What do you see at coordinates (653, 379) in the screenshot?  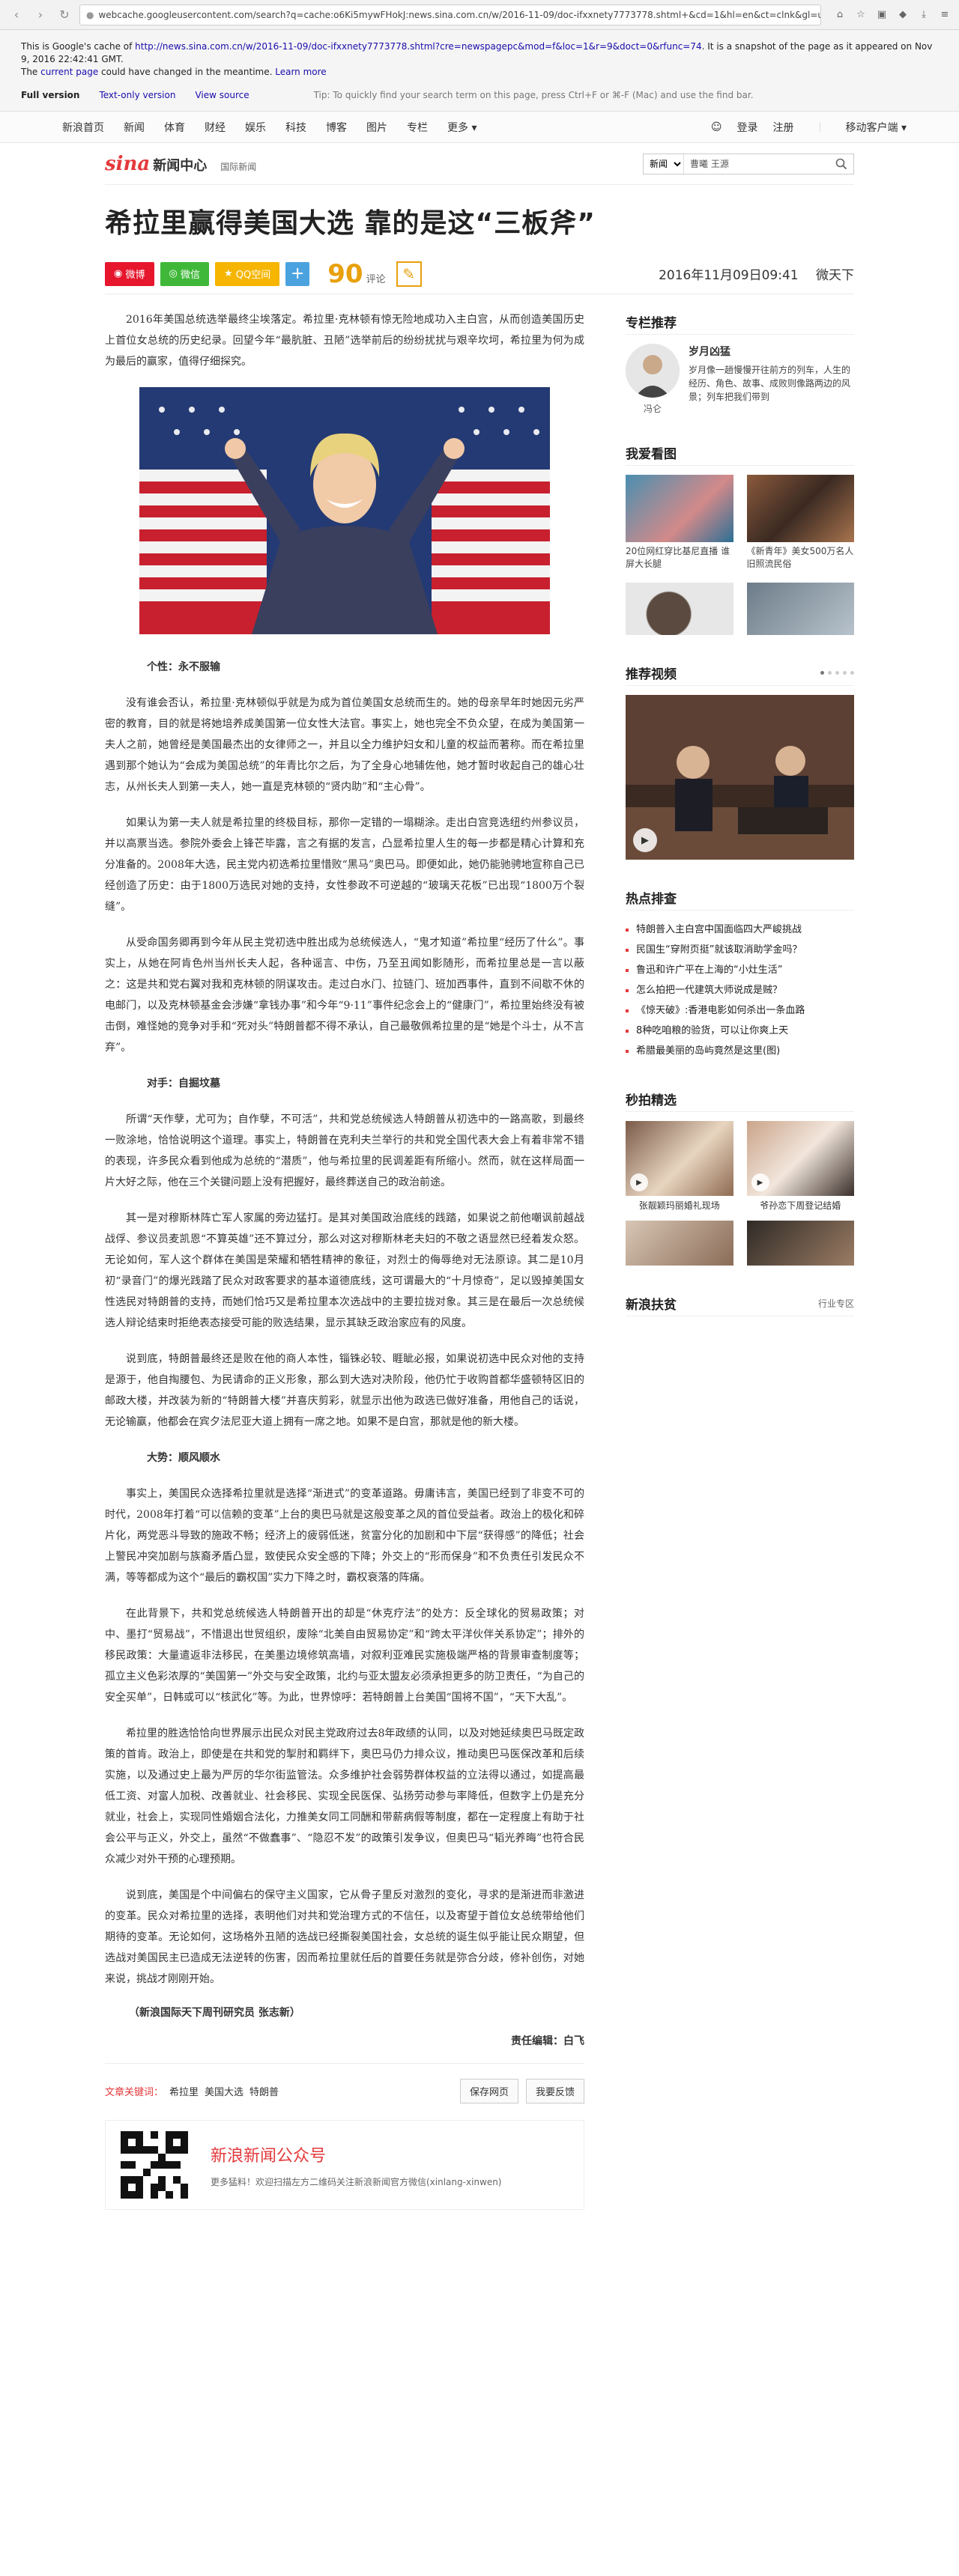 I see `author-avatar-box: 冯仑` at bounding box center [653, 379].